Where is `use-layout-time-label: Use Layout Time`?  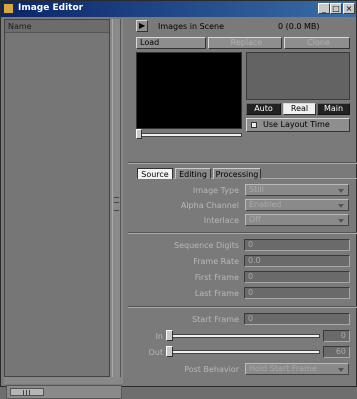
use-layout-time-label: Use Layout Time is located at coordinates (296, 124).